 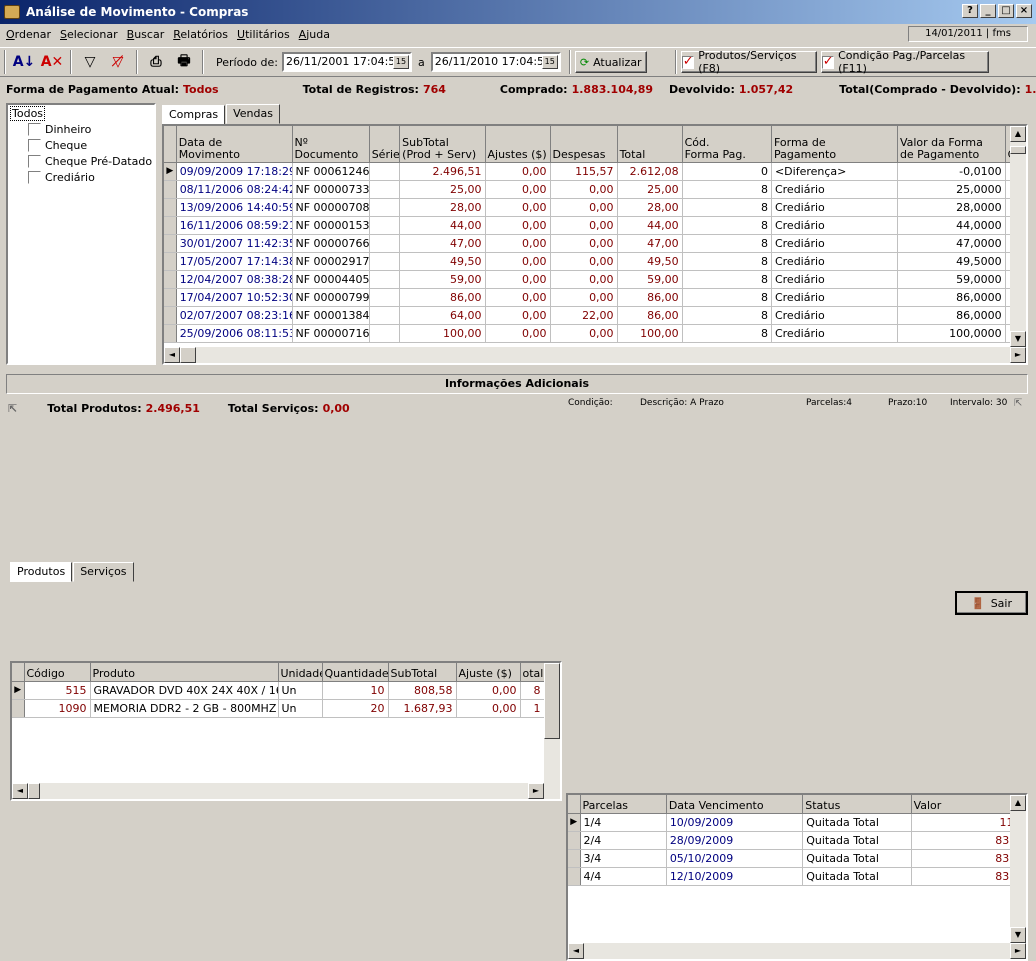 What do you see at coordinates (146, 34) in the screenshot?
I see `menu-buscar: Buscar` at bounding box center [146, 34].